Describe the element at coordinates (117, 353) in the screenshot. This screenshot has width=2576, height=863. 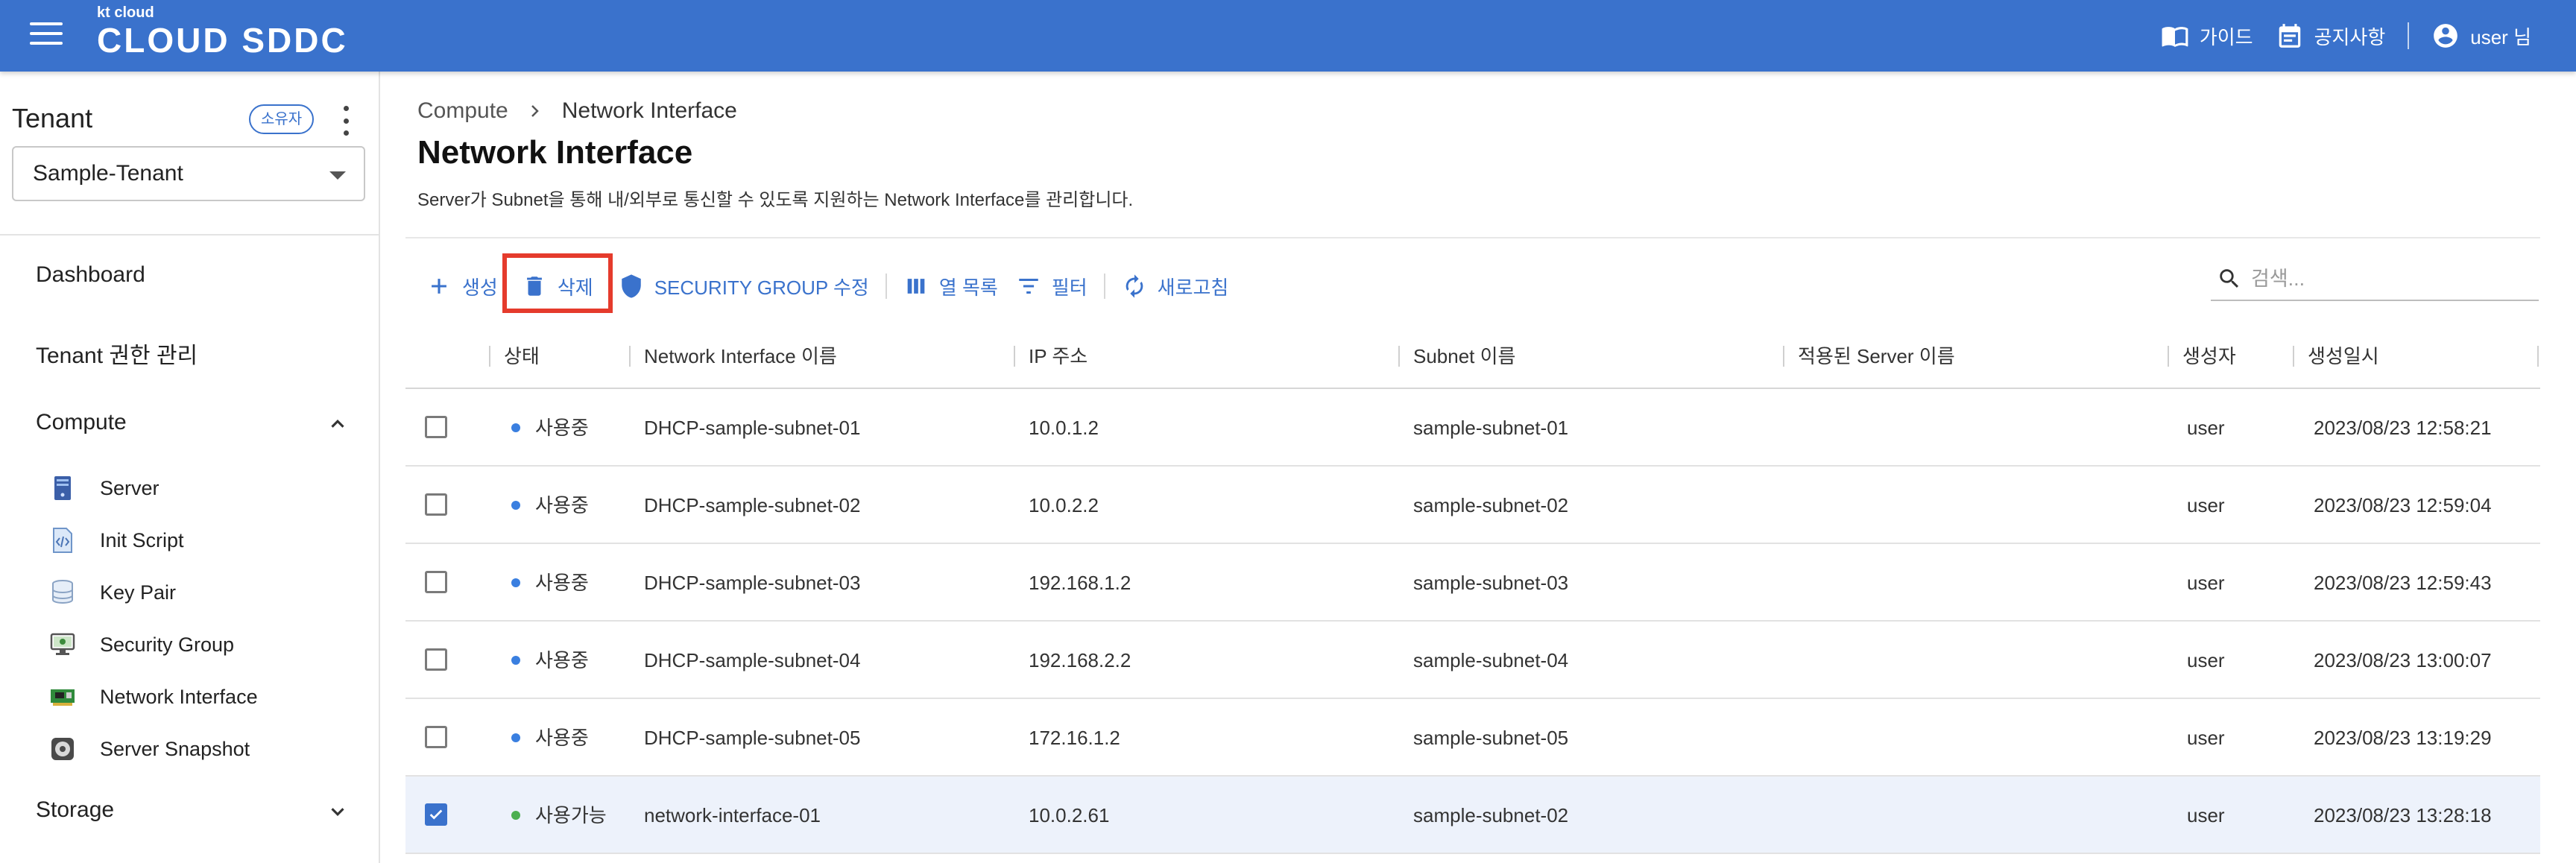
I see `sidebar-item-tenant-permission: Tenant 권한 관리` at that location.